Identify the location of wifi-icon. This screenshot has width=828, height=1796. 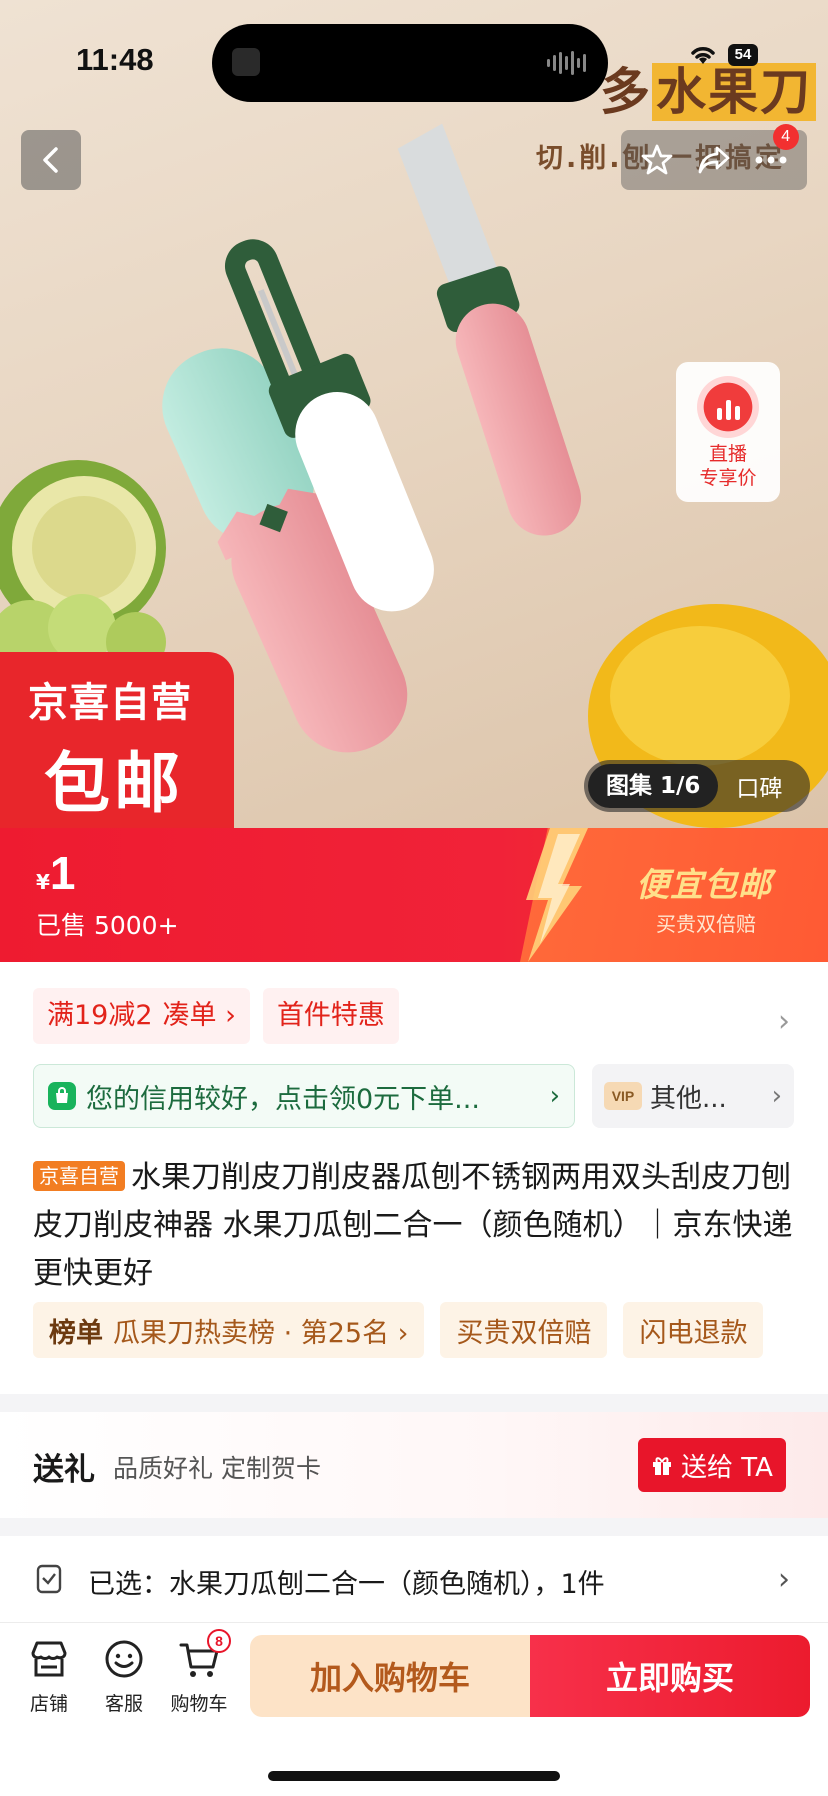
(703, 55).